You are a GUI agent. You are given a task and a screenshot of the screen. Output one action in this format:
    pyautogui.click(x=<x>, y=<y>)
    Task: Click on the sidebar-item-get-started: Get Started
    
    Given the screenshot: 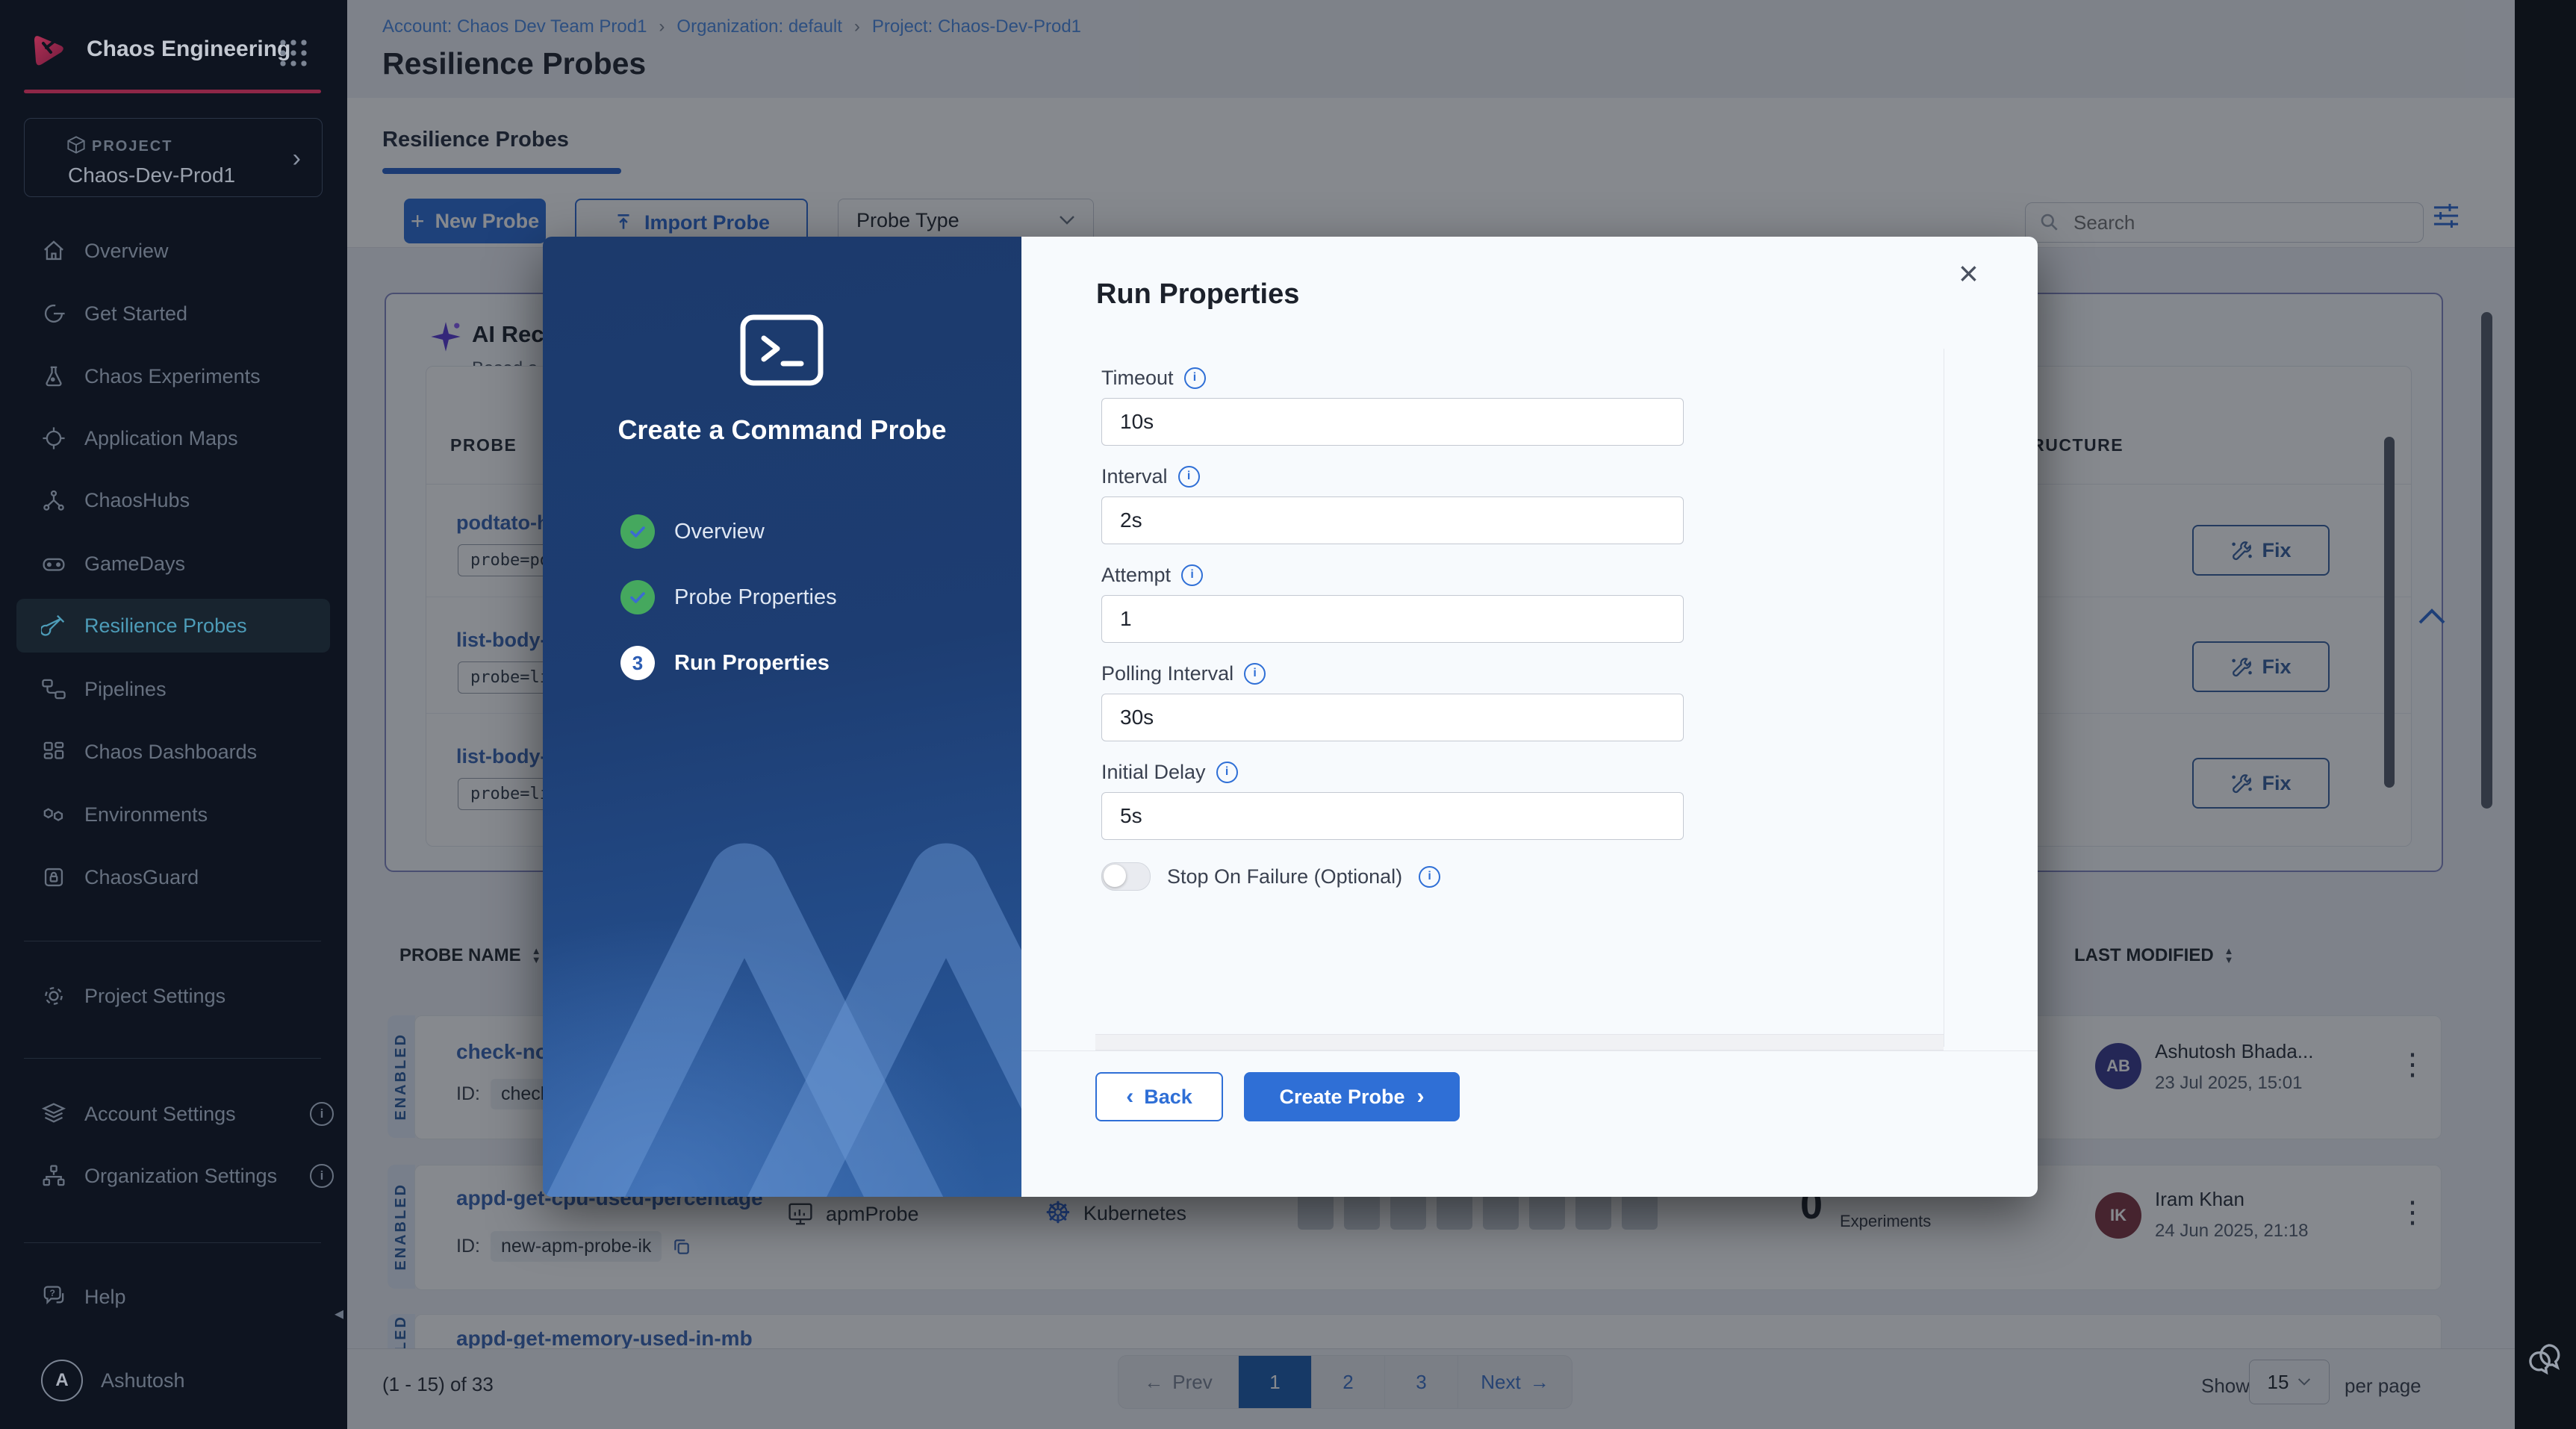 What is the action you would take?
    pyautogui.click(x=186, y=313)
    